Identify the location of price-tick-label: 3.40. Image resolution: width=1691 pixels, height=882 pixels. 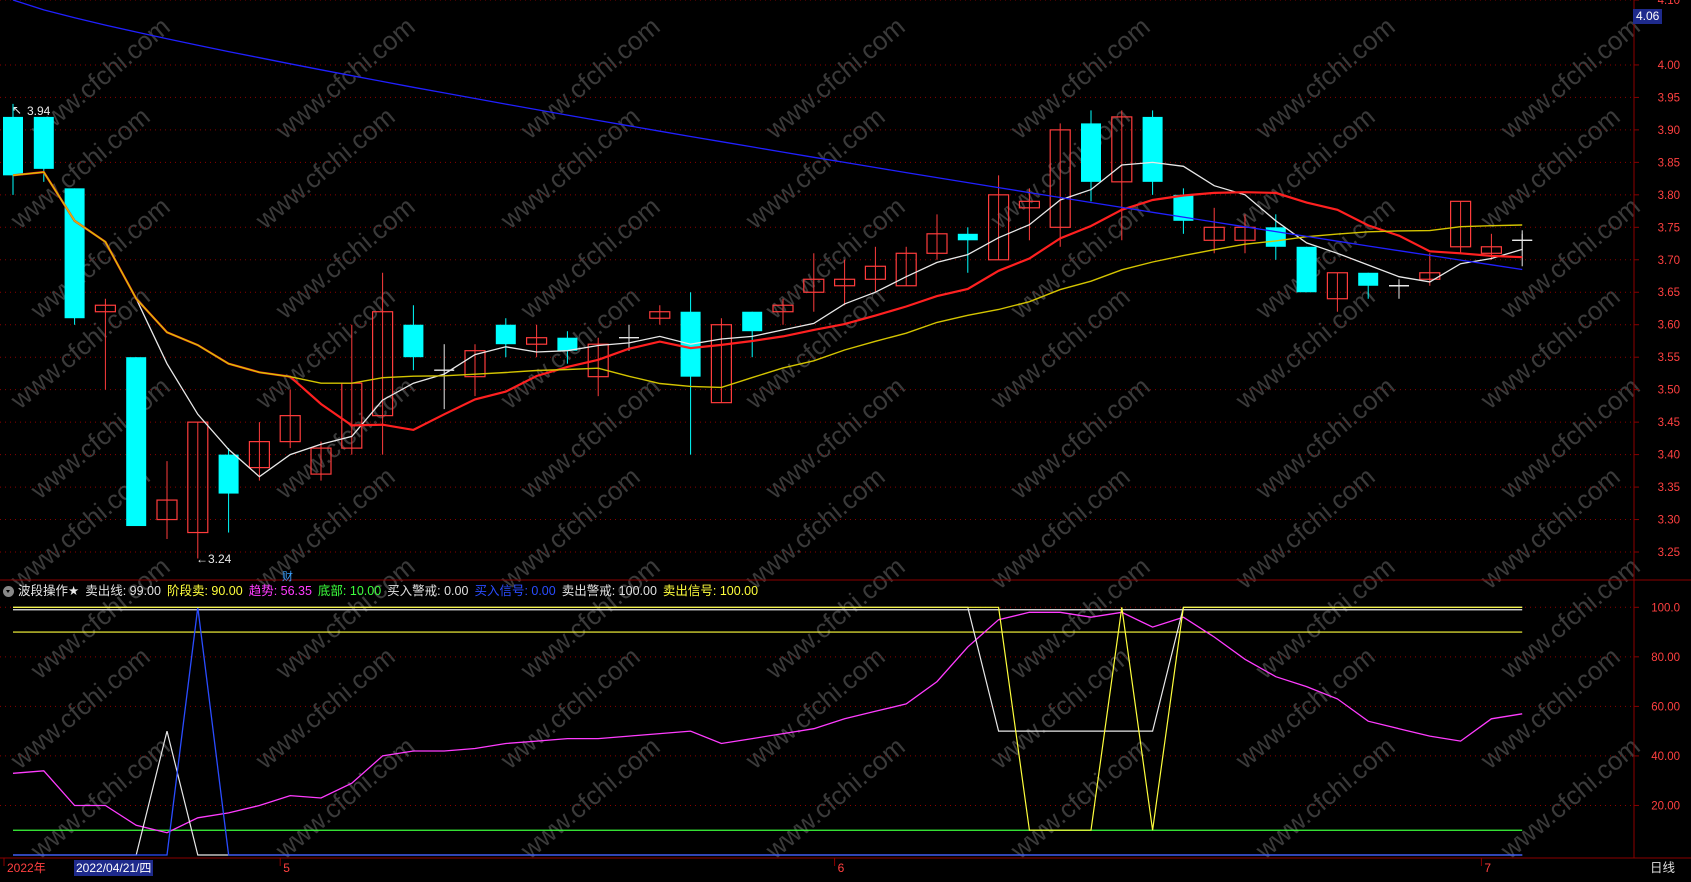
(1669, 456).